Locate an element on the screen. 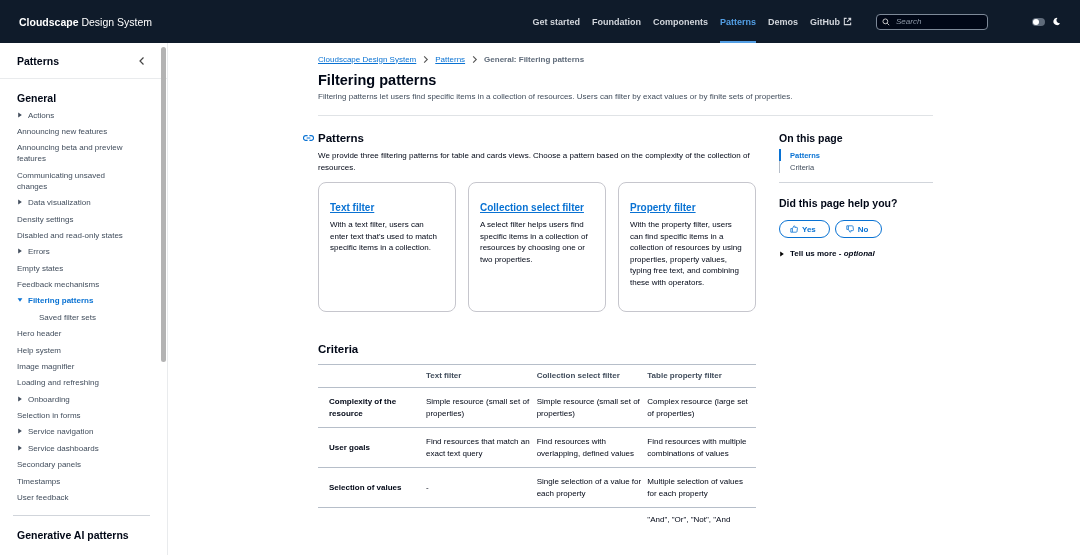 This screenshot has width=1080, height=555. table-cell: Single selection of a value for each property is located at coordinates (589, 487).